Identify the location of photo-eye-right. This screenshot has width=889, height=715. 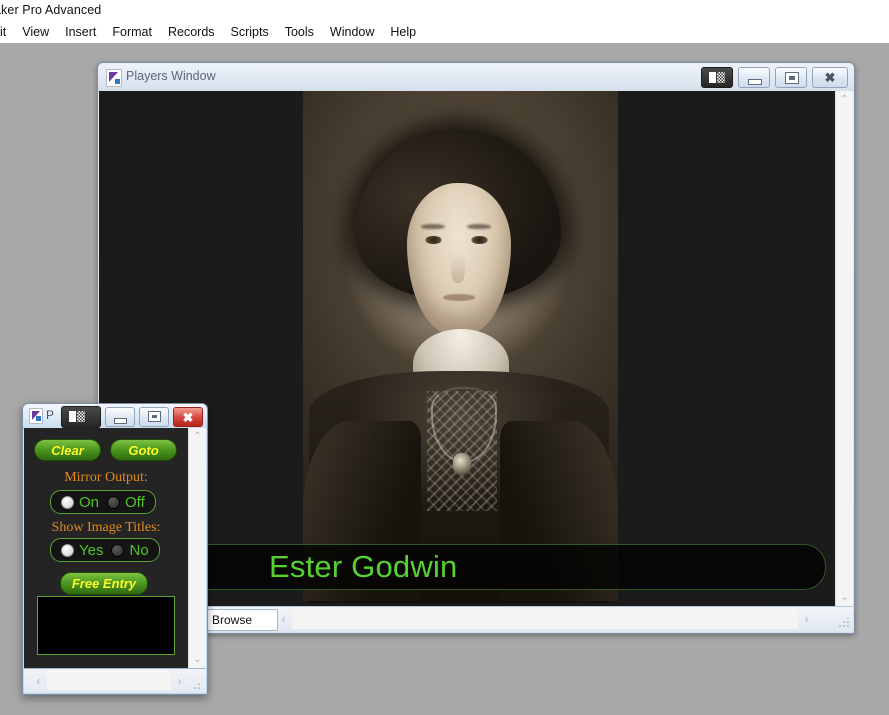
(479, 240).